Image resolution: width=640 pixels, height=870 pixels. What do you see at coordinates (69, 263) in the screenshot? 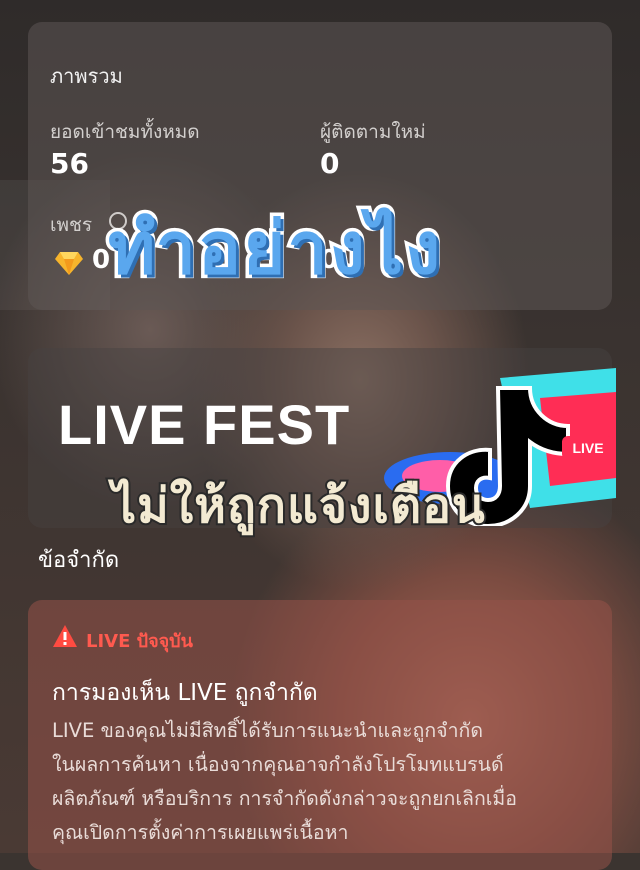
I see `diamond-icon` at bounding box center [69, 263].